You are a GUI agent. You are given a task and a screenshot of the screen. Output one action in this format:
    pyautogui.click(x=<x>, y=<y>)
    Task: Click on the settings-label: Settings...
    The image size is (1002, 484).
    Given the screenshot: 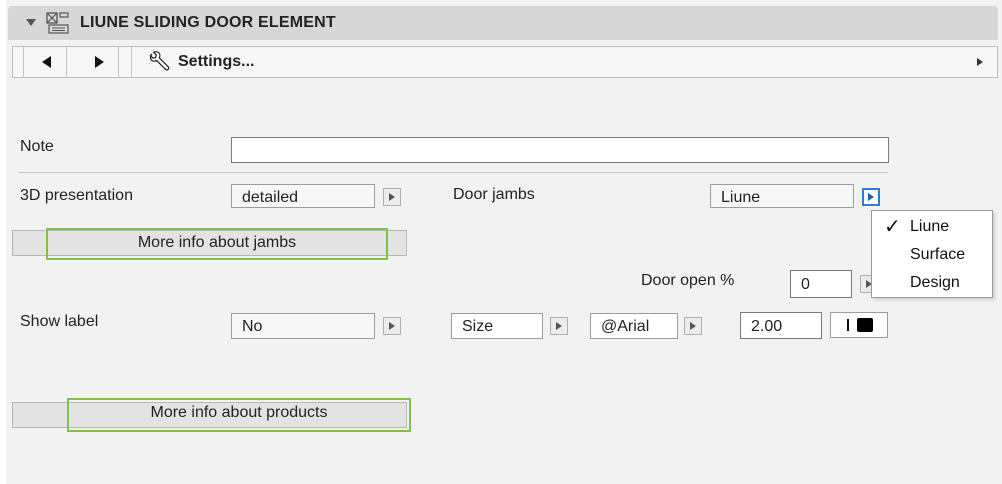 What is the action you would take?
    pyautogui.click(x=216, y=61)
    